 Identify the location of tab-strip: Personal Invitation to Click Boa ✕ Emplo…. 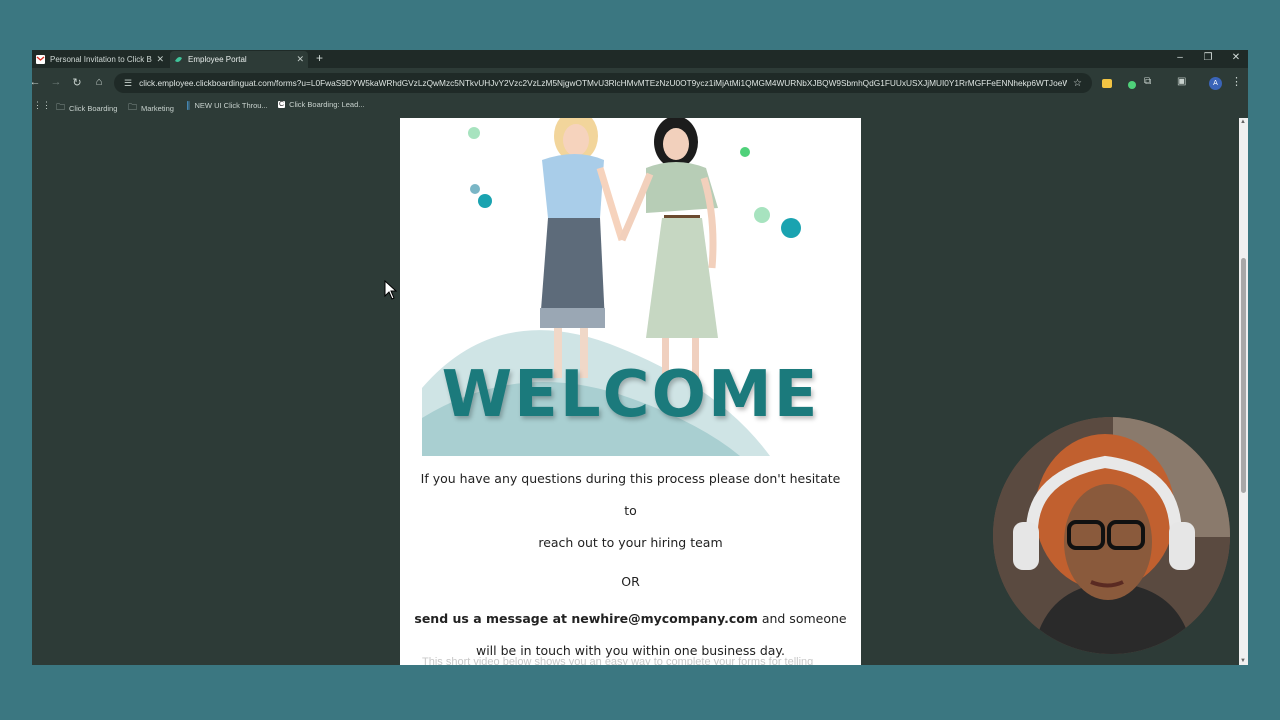
(640, 59).